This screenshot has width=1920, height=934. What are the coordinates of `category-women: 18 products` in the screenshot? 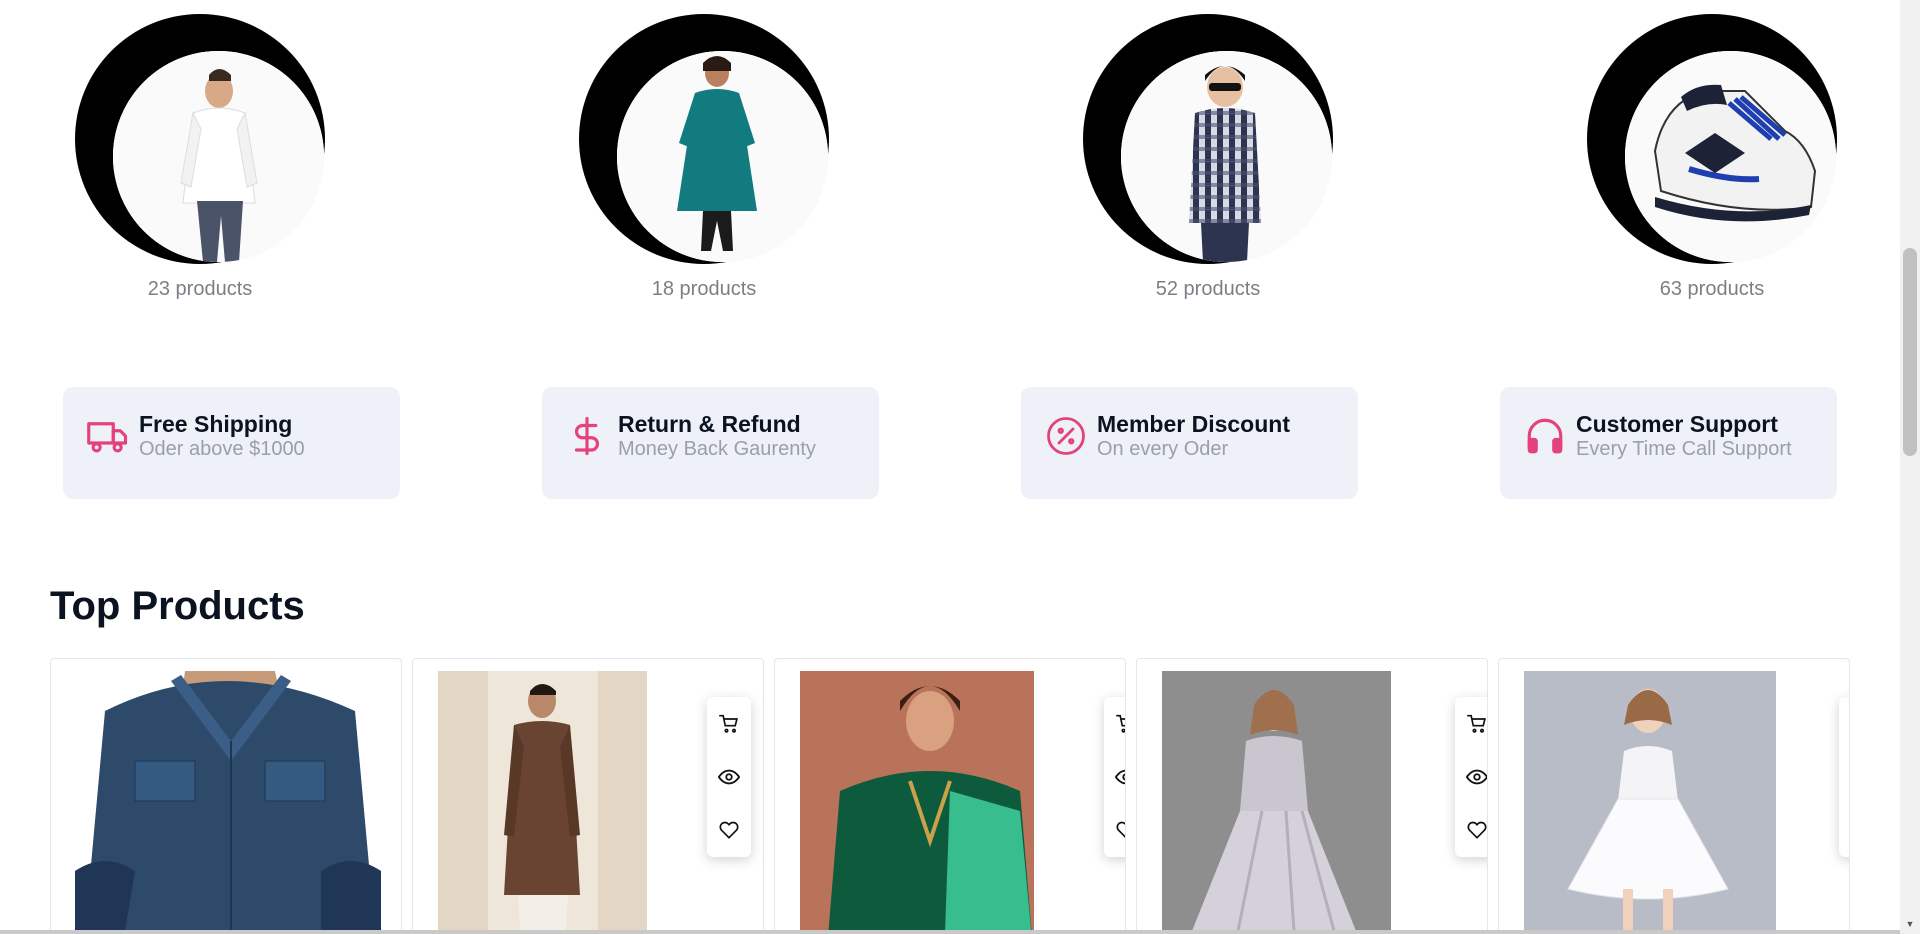 It's located at (704, 157).